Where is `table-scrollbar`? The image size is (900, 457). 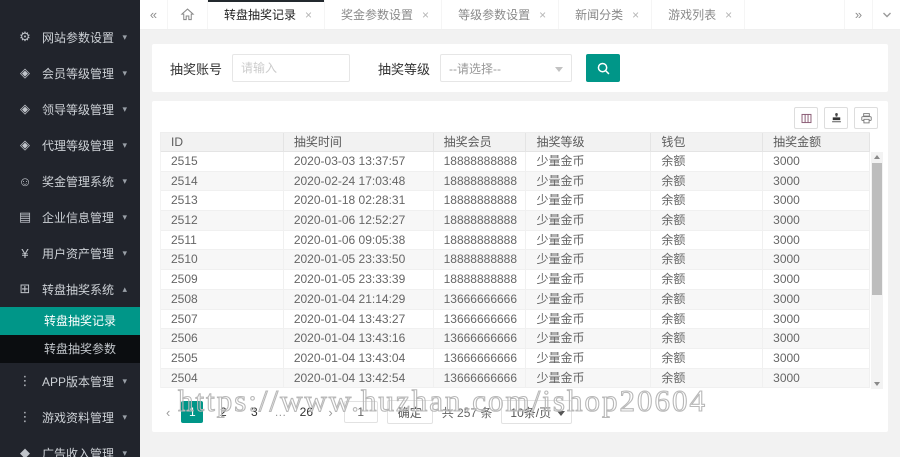
table-scrollbar is located at coordinates (877, 270).